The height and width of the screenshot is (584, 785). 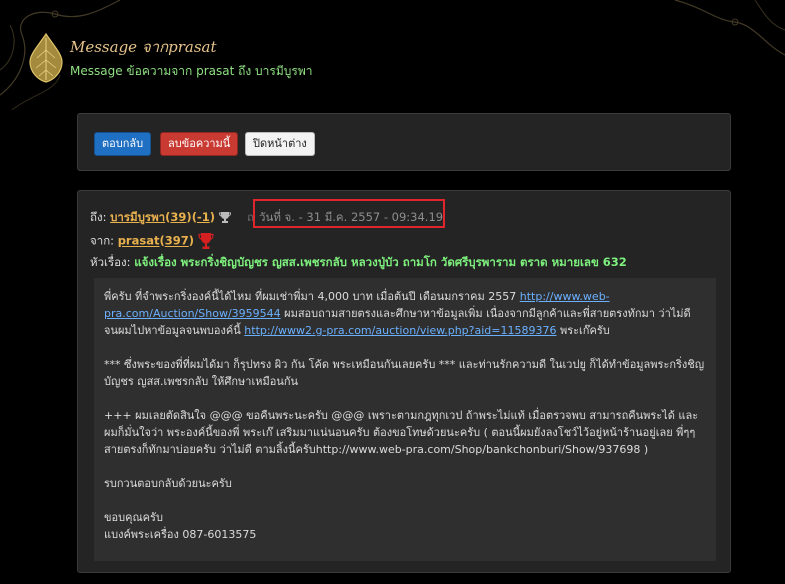 I want to click on corner-ornament-right, so click(x=729, y=28).